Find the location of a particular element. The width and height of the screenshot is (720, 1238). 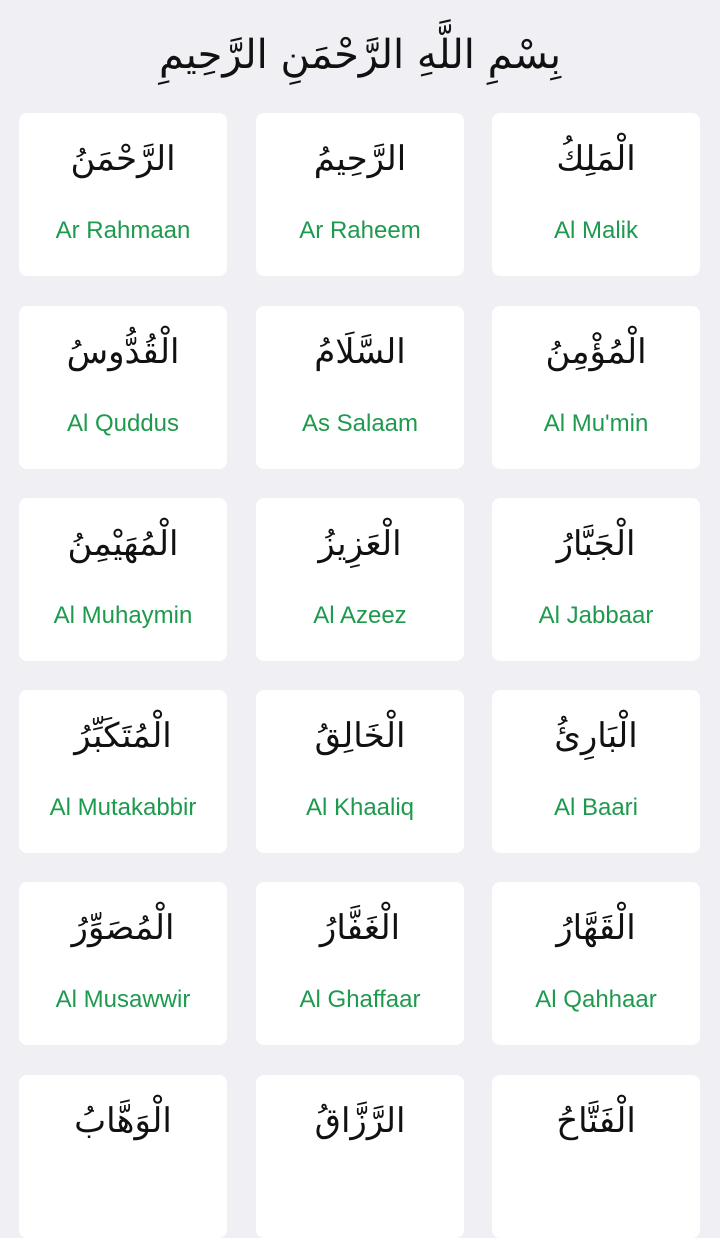

name-arabic: الْوَهَّابُ is located at coordinates (123, 1121).